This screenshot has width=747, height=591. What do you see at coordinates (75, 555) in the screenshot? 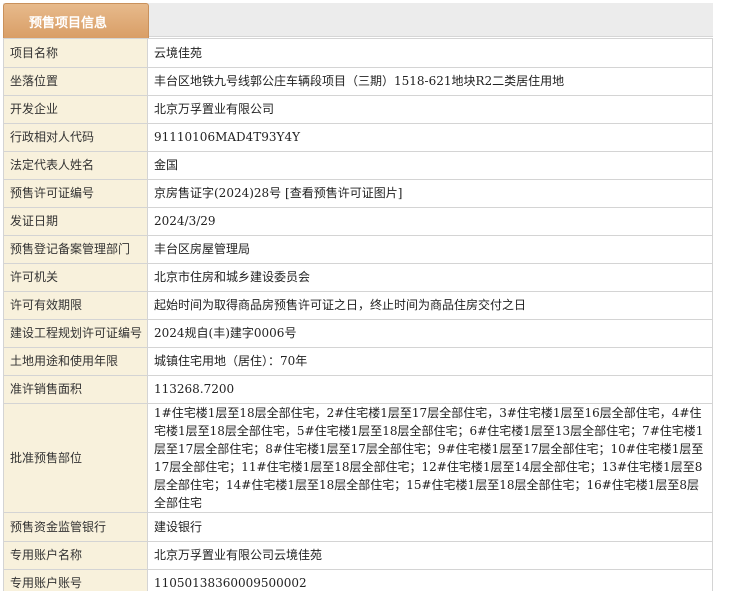
I see `label-account-name: 专用账户名称` at bounding box center [75, 555].